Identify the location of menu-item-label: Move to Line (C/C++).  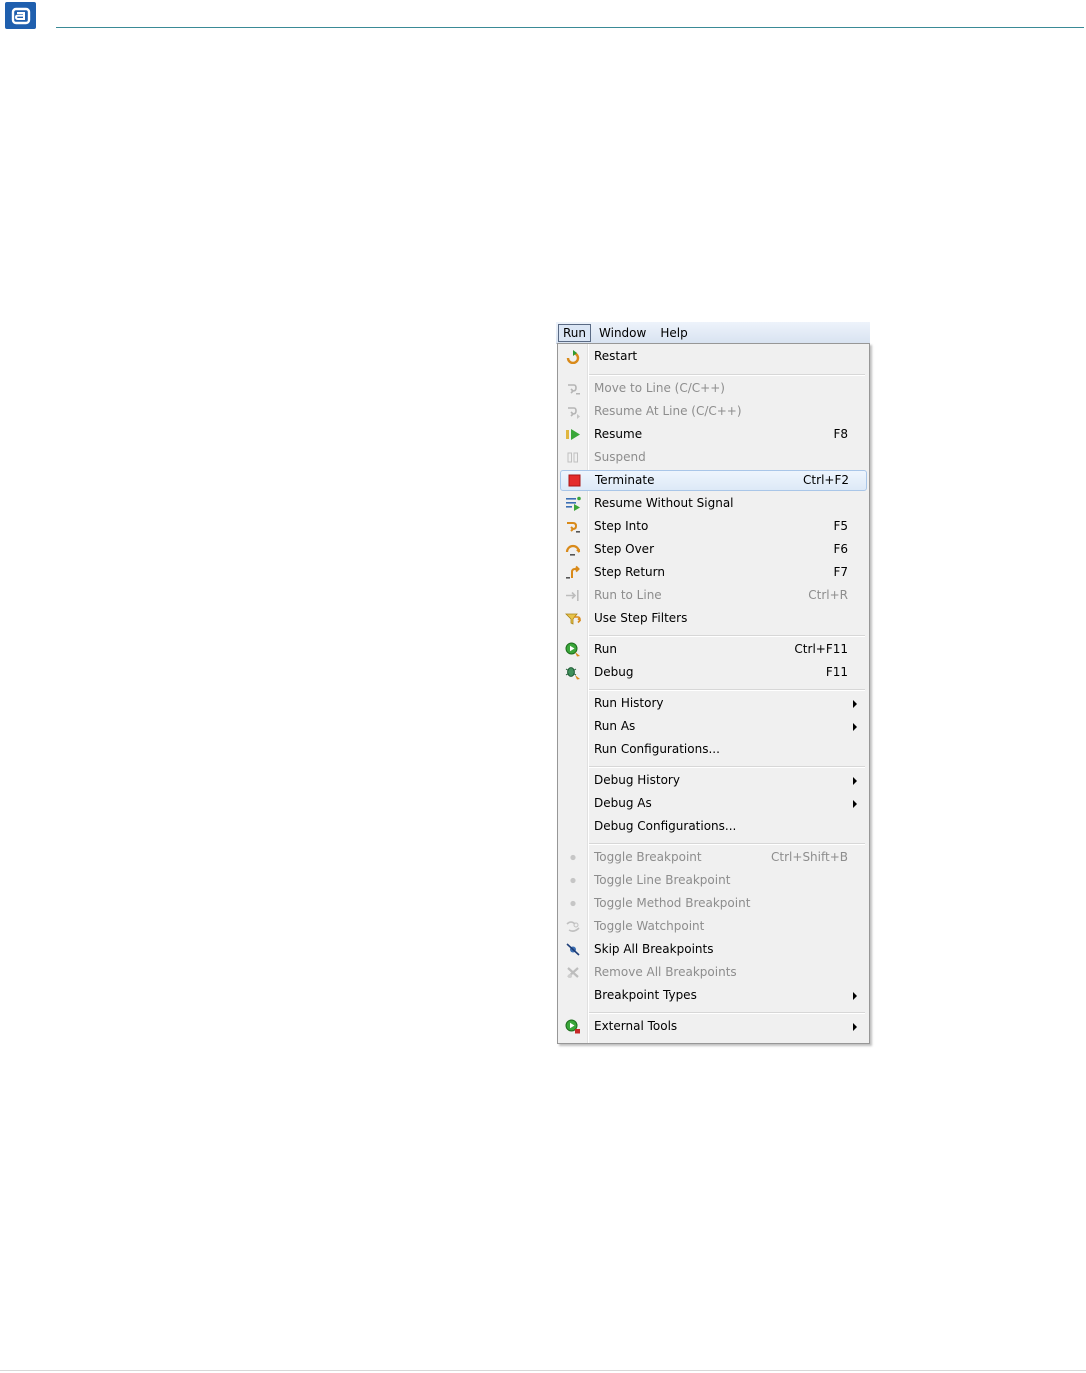
(659, 388).